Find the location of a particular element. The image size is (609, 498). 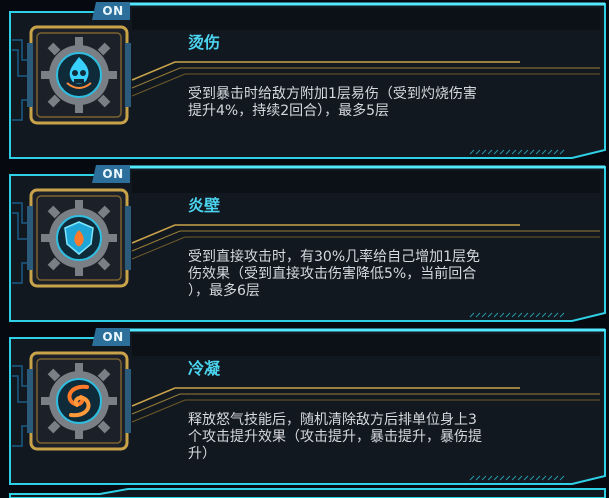

desc-line: 升） is located at coordinates (202, 454).